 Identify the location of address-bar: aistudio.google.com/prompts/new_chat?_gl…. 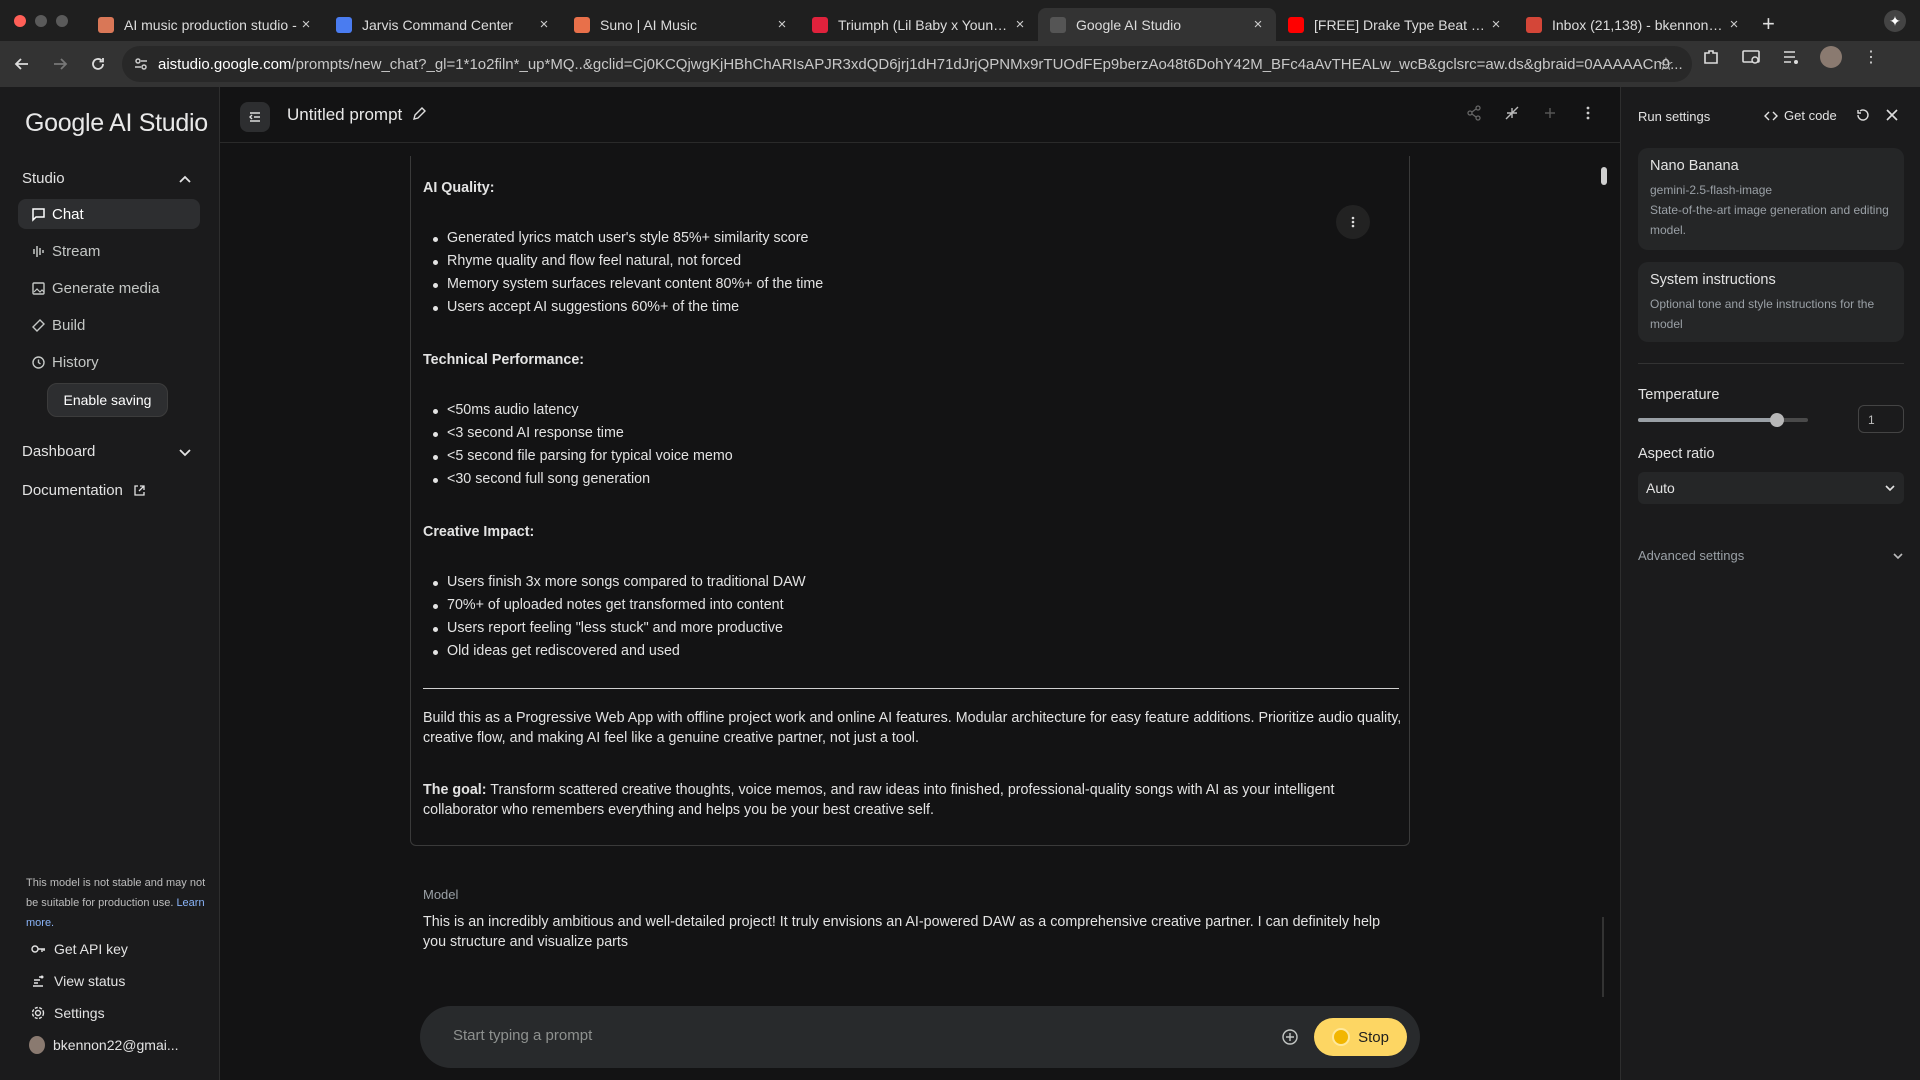
(907, 64).